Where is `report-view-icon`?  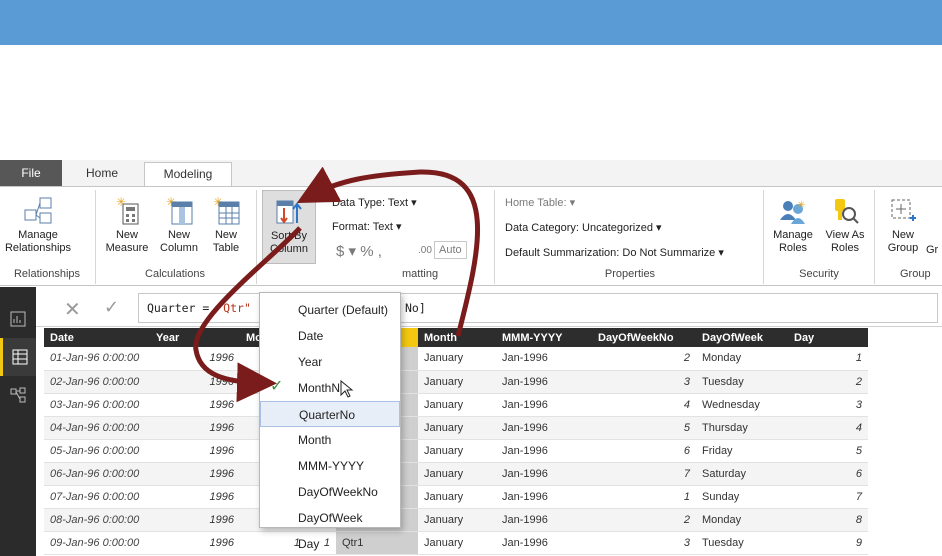 report-view-icon is located at coordinates (18, 319).